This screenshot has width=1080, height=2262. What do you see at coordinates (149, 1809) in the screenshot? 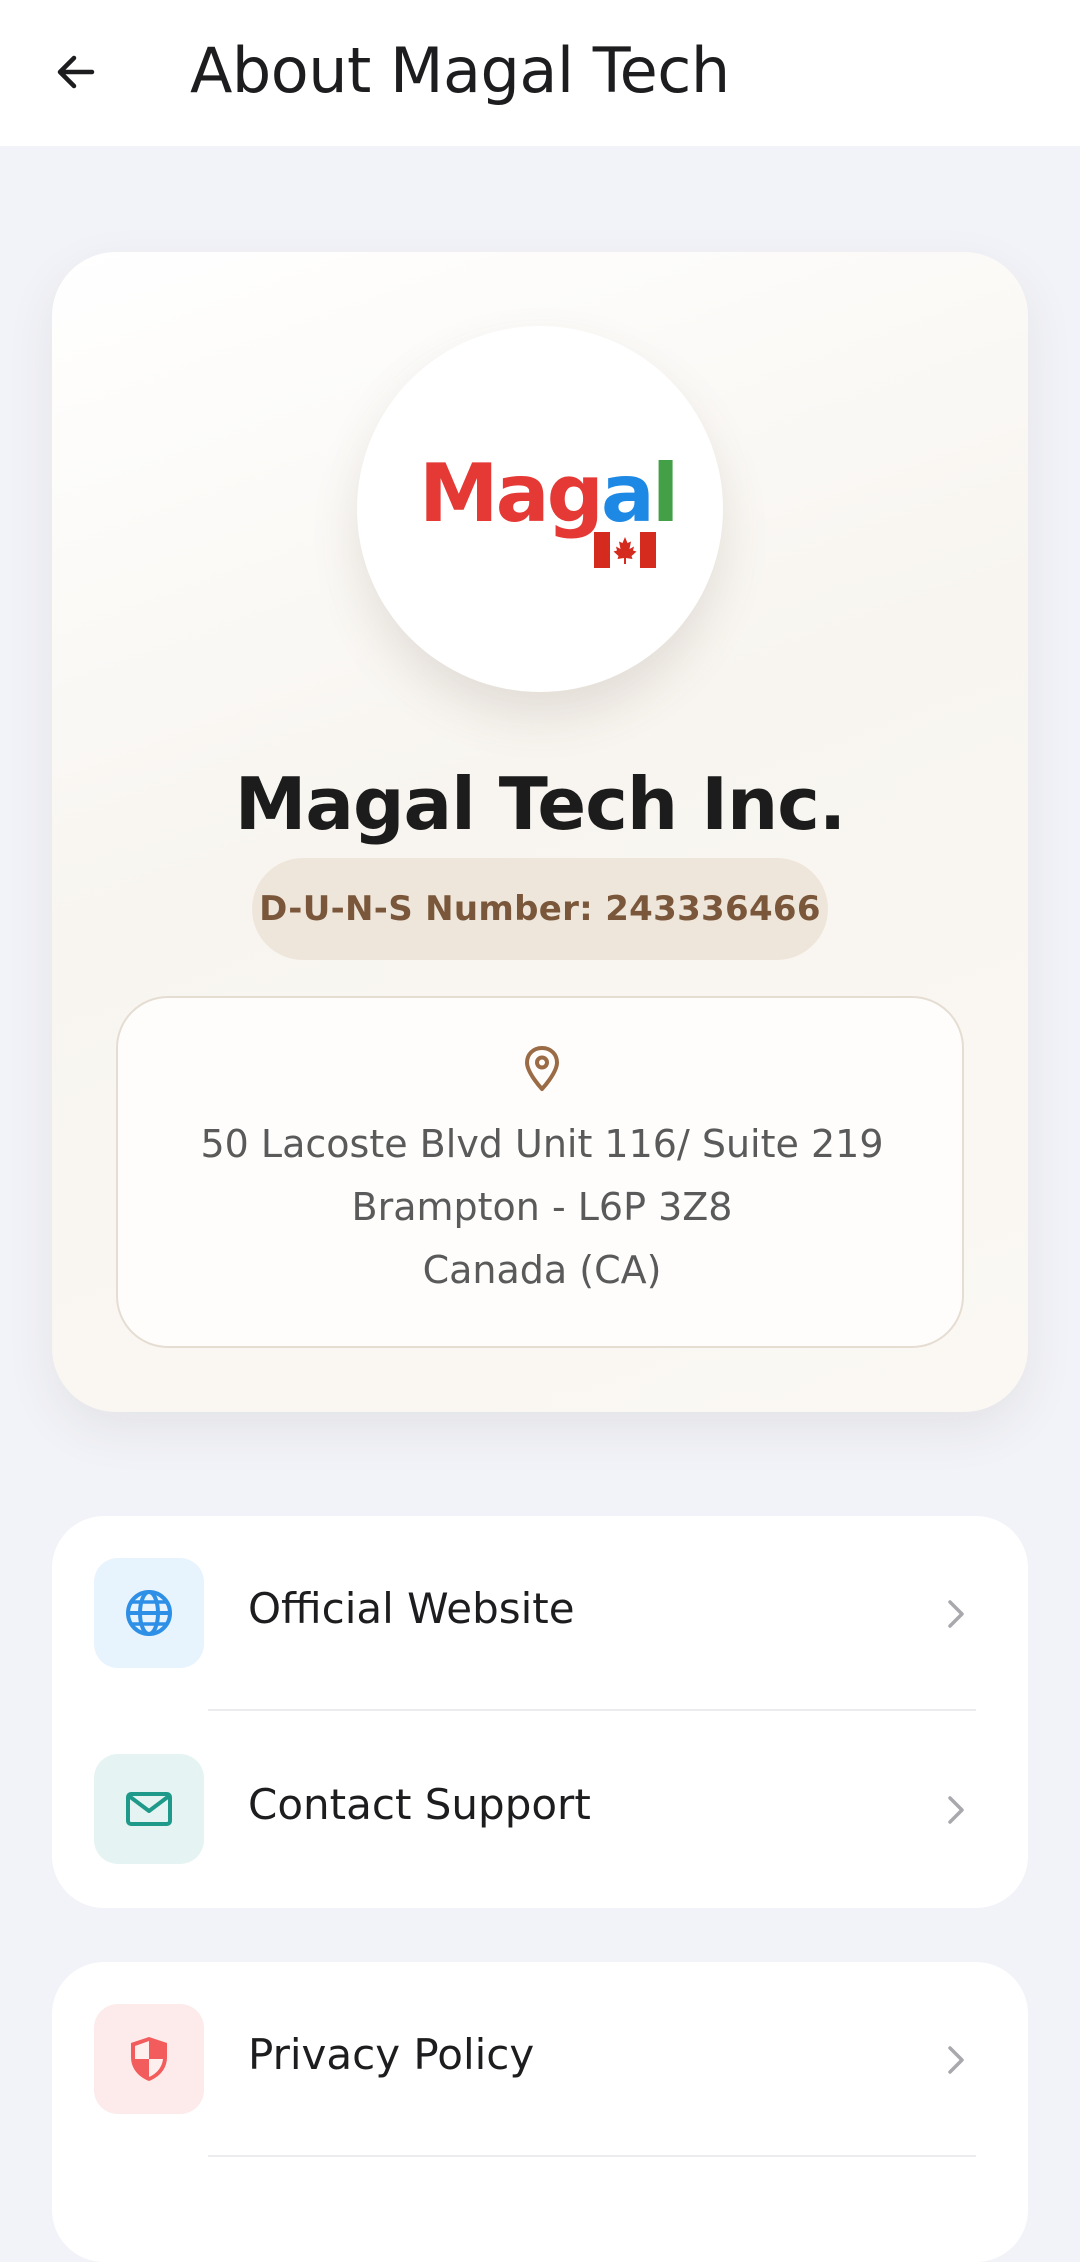
I see `mail-icon` at bounding box center [149, 1809].